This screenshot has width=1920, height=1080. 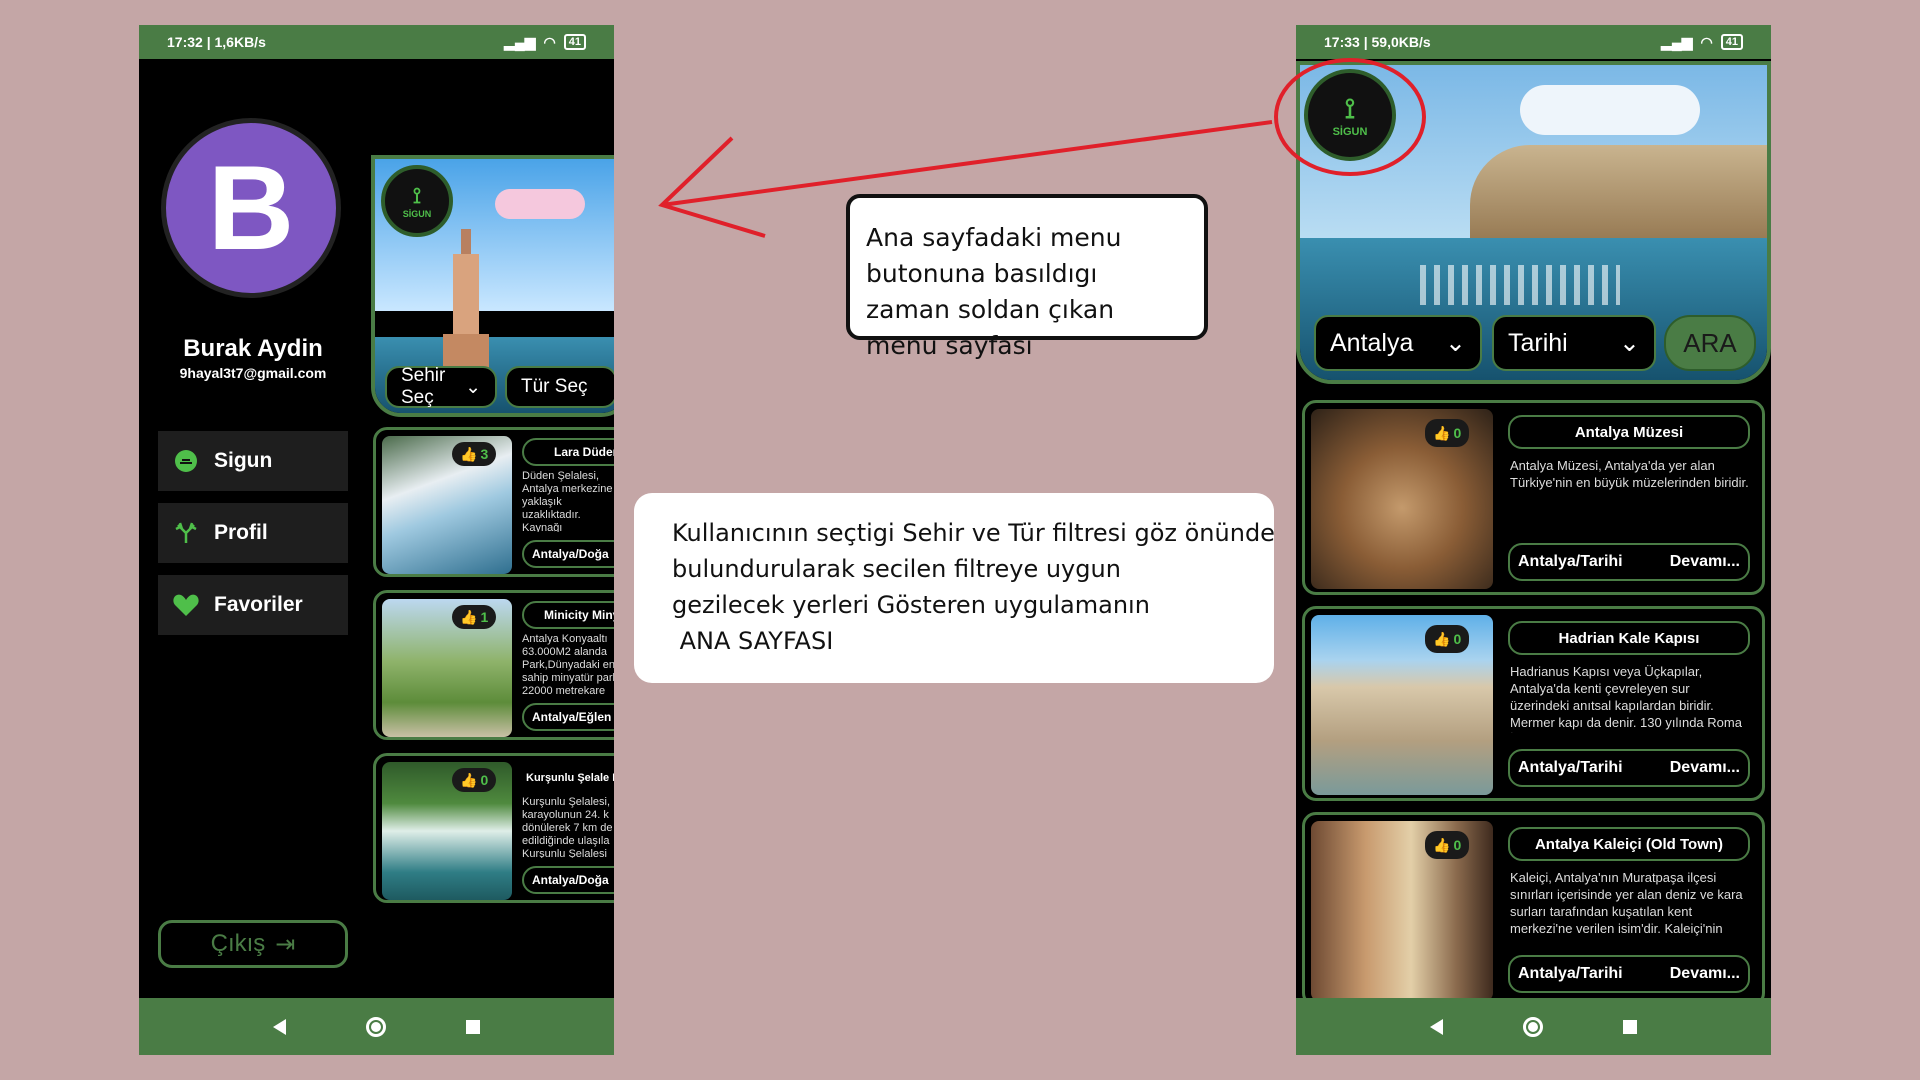 I want to click on menu-item-profil: Profil, so click(x=253, y=533).